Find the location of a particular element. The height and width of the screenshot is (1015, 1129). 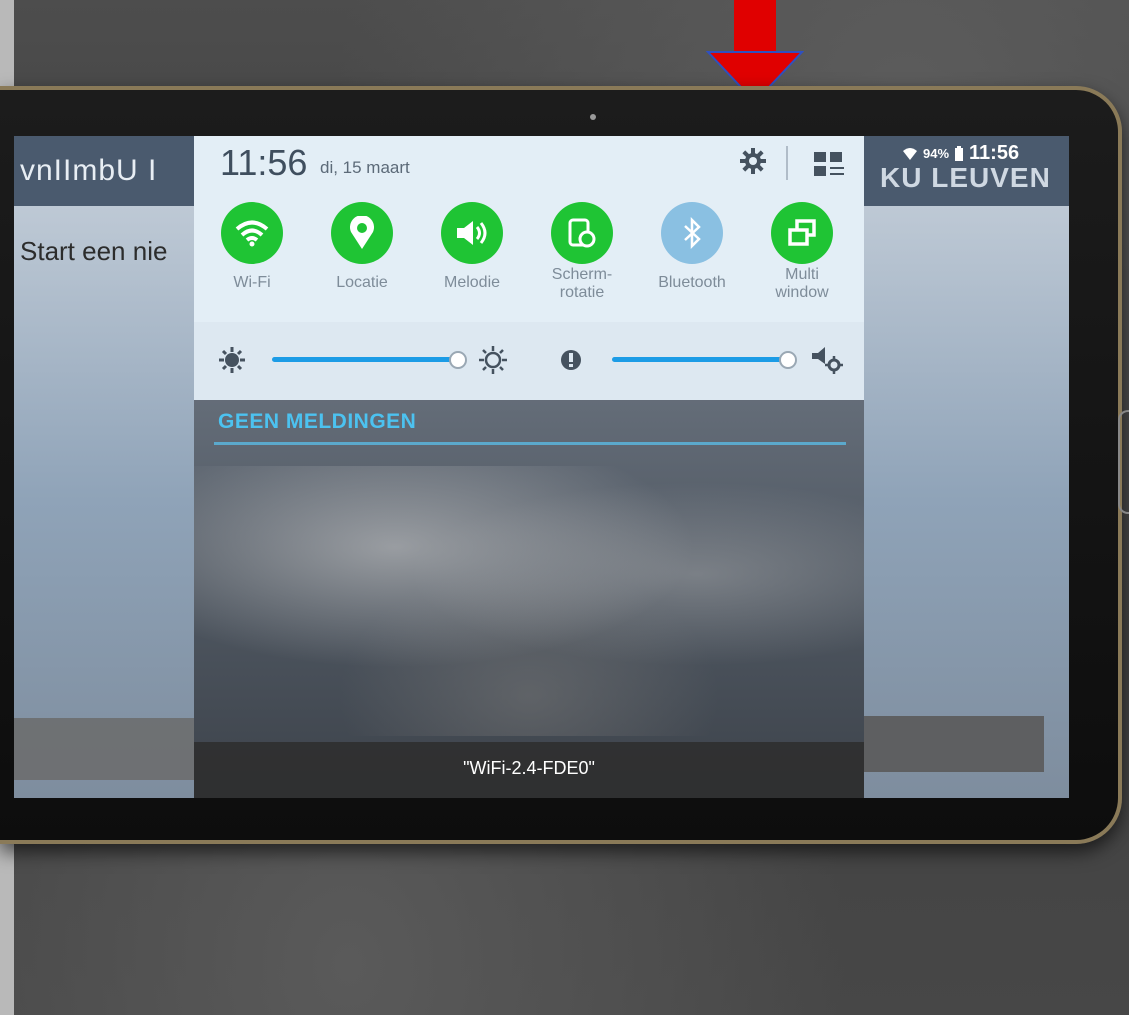

settings-gear-icon is located at coordinates (753, 161).